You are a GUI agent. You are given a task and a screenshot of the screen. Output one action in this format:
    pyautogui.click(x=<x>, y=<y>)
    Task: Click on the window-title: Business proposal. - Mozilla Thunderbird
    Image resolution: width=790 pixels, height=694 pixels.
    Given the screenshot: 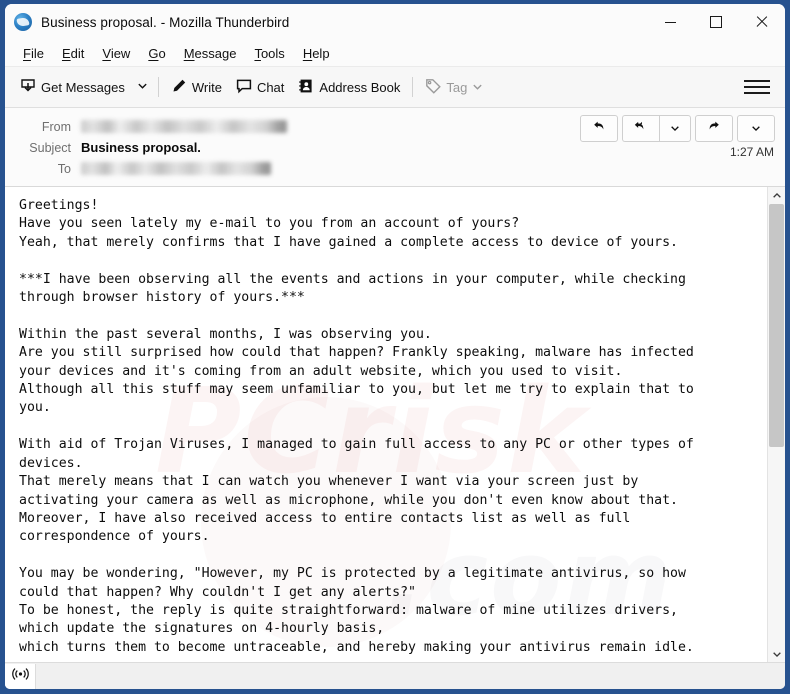 What is the action you would take?
    pyautogui.click(x=165, y=22)
    